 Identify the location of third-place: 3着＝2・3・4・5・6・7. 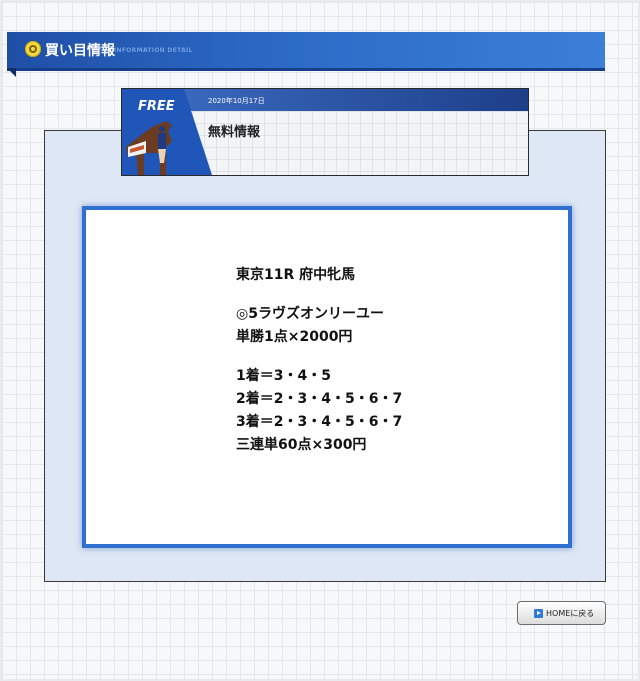
(319, 422).